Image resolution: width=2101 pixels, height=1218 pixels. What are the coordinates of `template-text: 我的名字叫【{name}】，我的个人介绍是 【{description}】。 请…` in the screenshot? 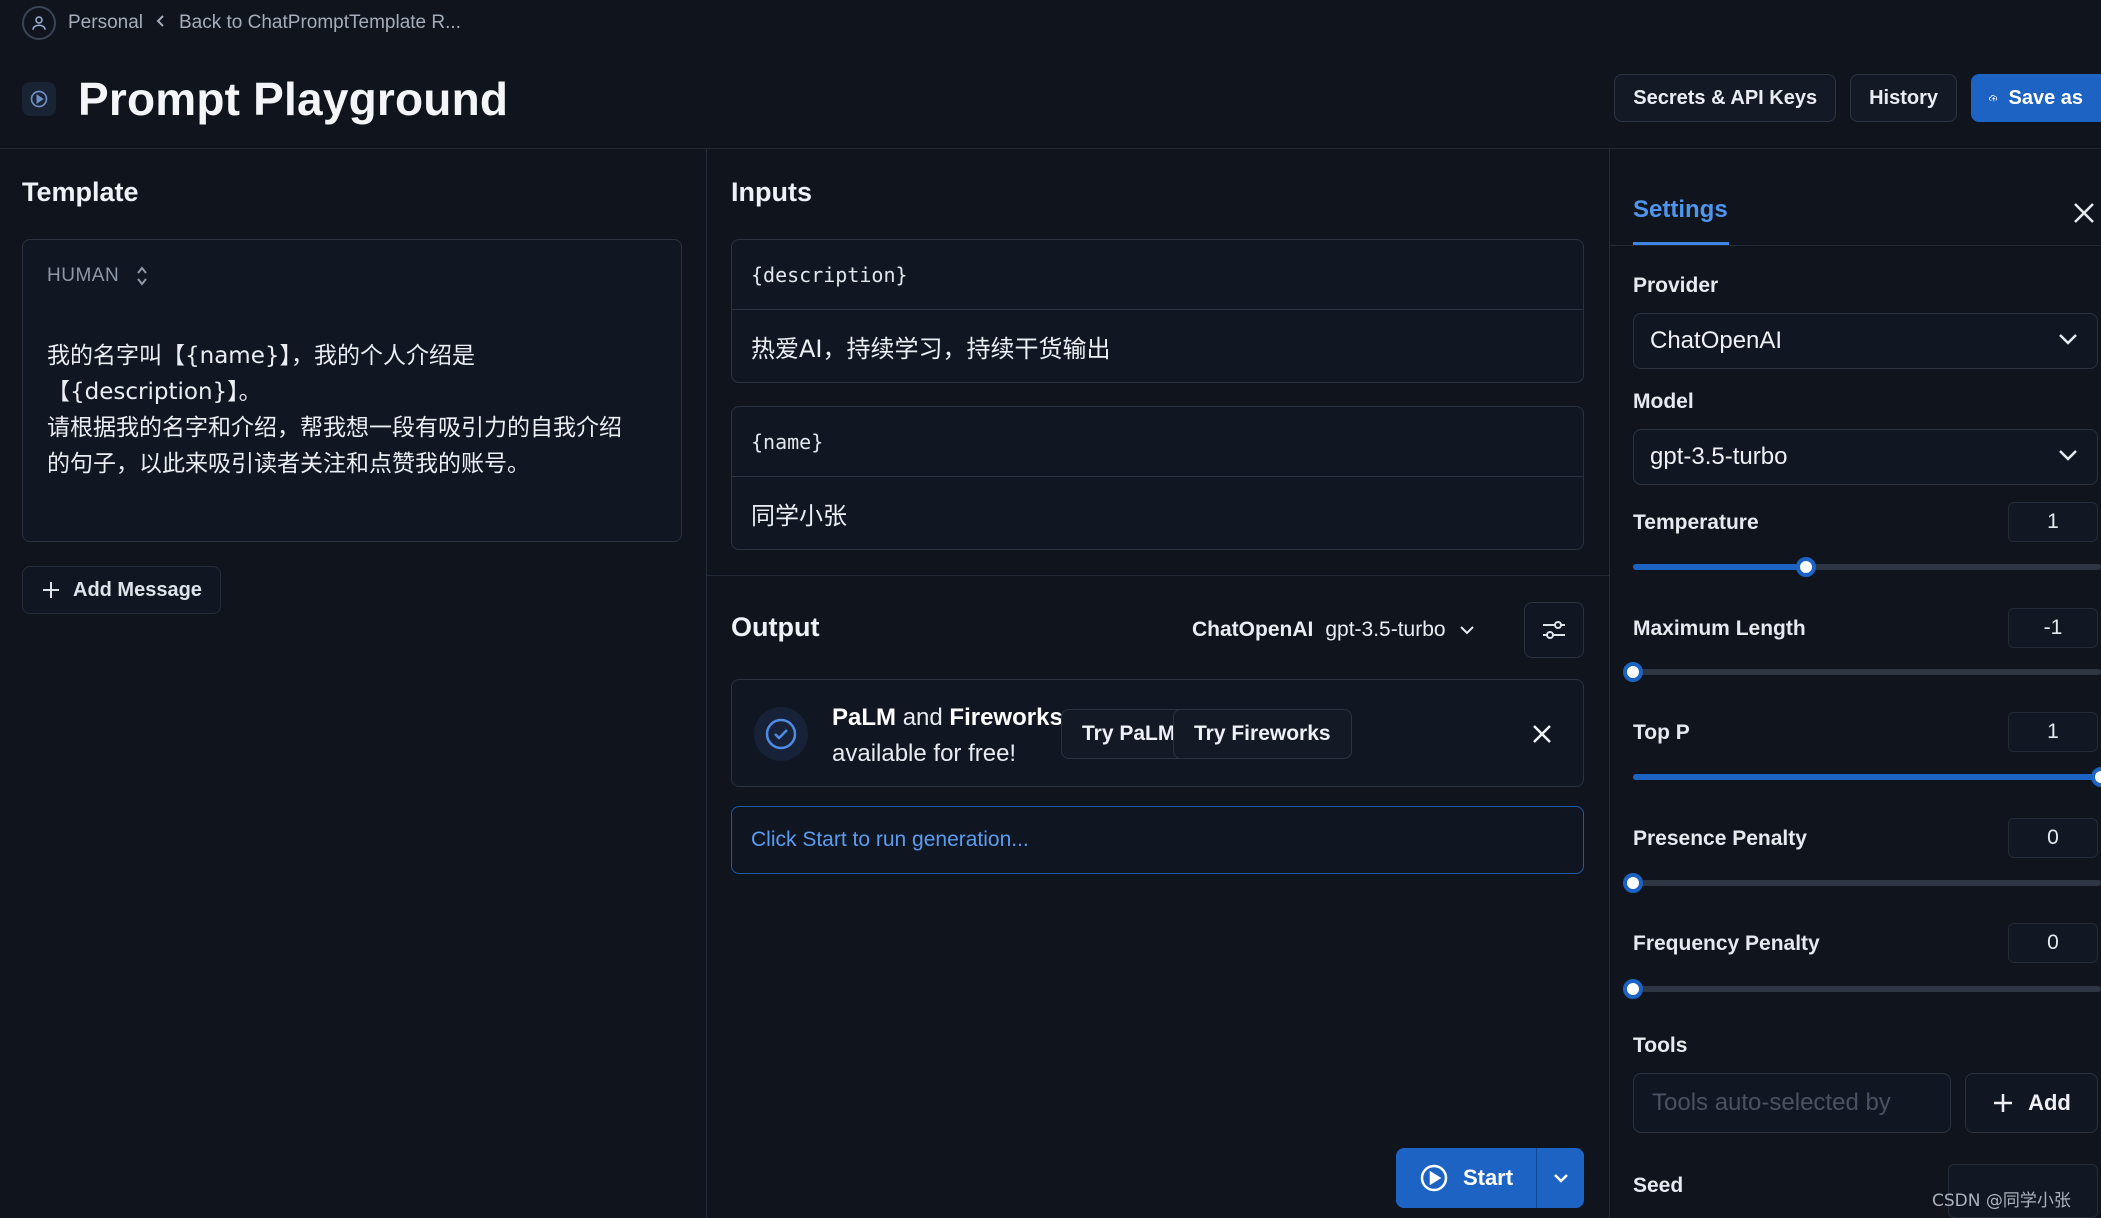 It's located at (353, 410).